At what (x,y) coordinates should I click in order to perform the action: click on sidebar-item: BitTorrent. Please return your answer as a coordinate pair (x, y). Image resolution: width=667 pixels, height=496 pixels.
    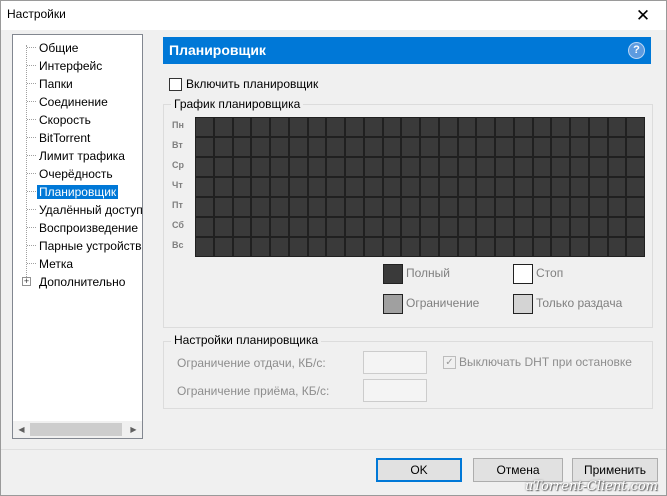
    Looking at the image, I should click on (77, 138).